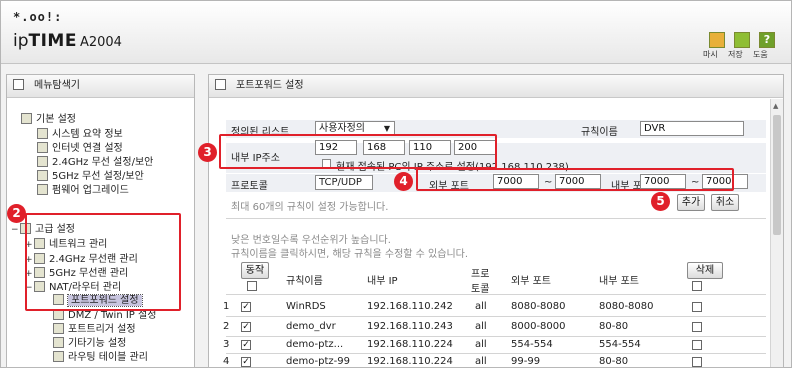 This screenshot has width=792, height=368. Describe the element at coordinates (619, 281) in the screenshot. I see `col-int-port: 내부 포트` at that location.